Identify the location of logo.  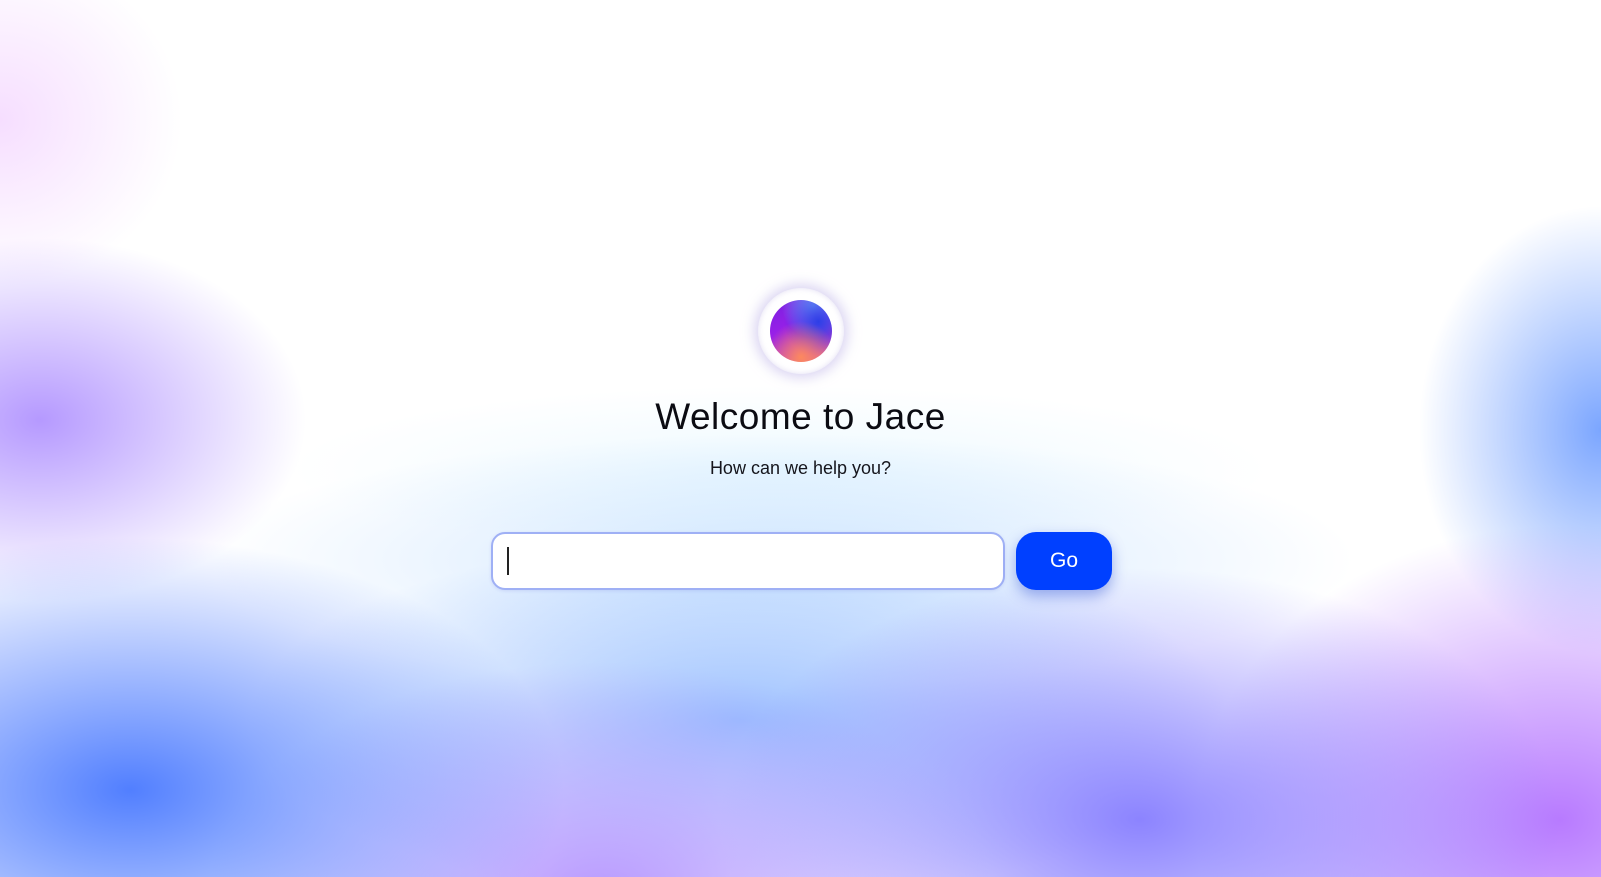
(801, 331).